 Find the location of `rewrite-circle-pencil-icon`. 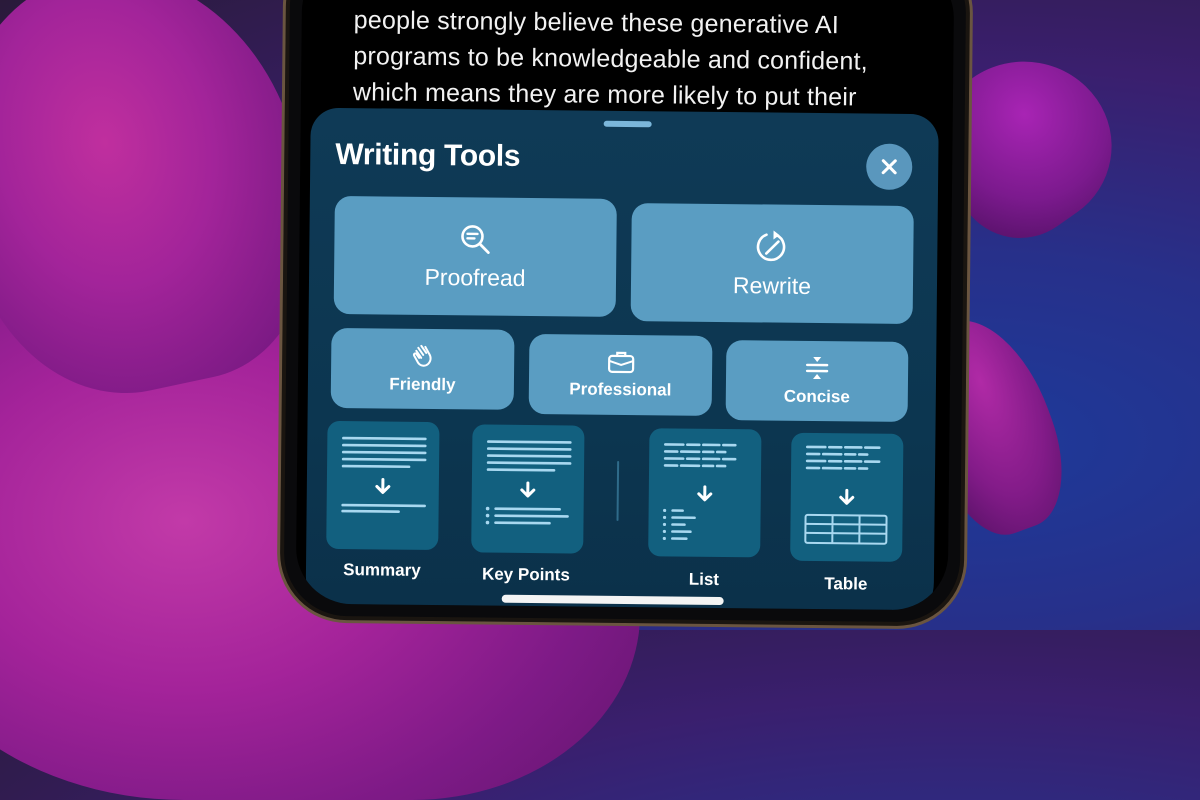

rewrite-circle-pencil-icon is located at coordinates (772, 246).